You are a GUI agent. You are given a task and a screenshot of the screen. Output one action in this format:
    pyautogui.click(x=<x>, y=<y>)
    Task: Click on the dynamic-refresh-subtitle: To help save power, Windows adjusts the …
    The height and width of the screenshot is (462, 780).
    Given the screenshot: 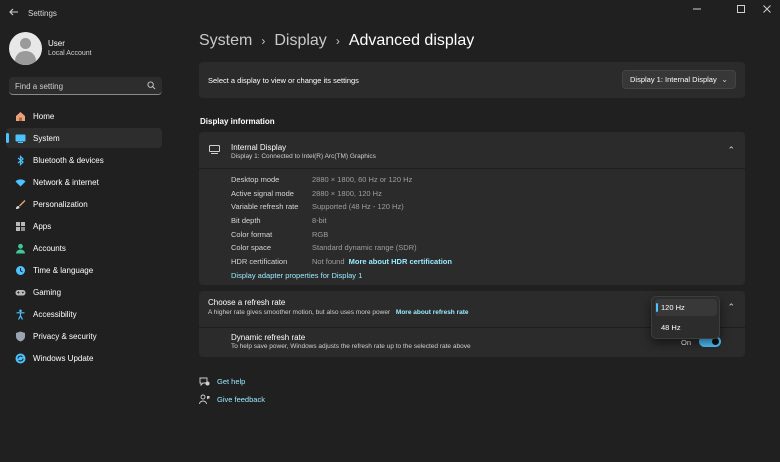 What is the action you would take?
    pyautogui.click(x=351, y=346)
    